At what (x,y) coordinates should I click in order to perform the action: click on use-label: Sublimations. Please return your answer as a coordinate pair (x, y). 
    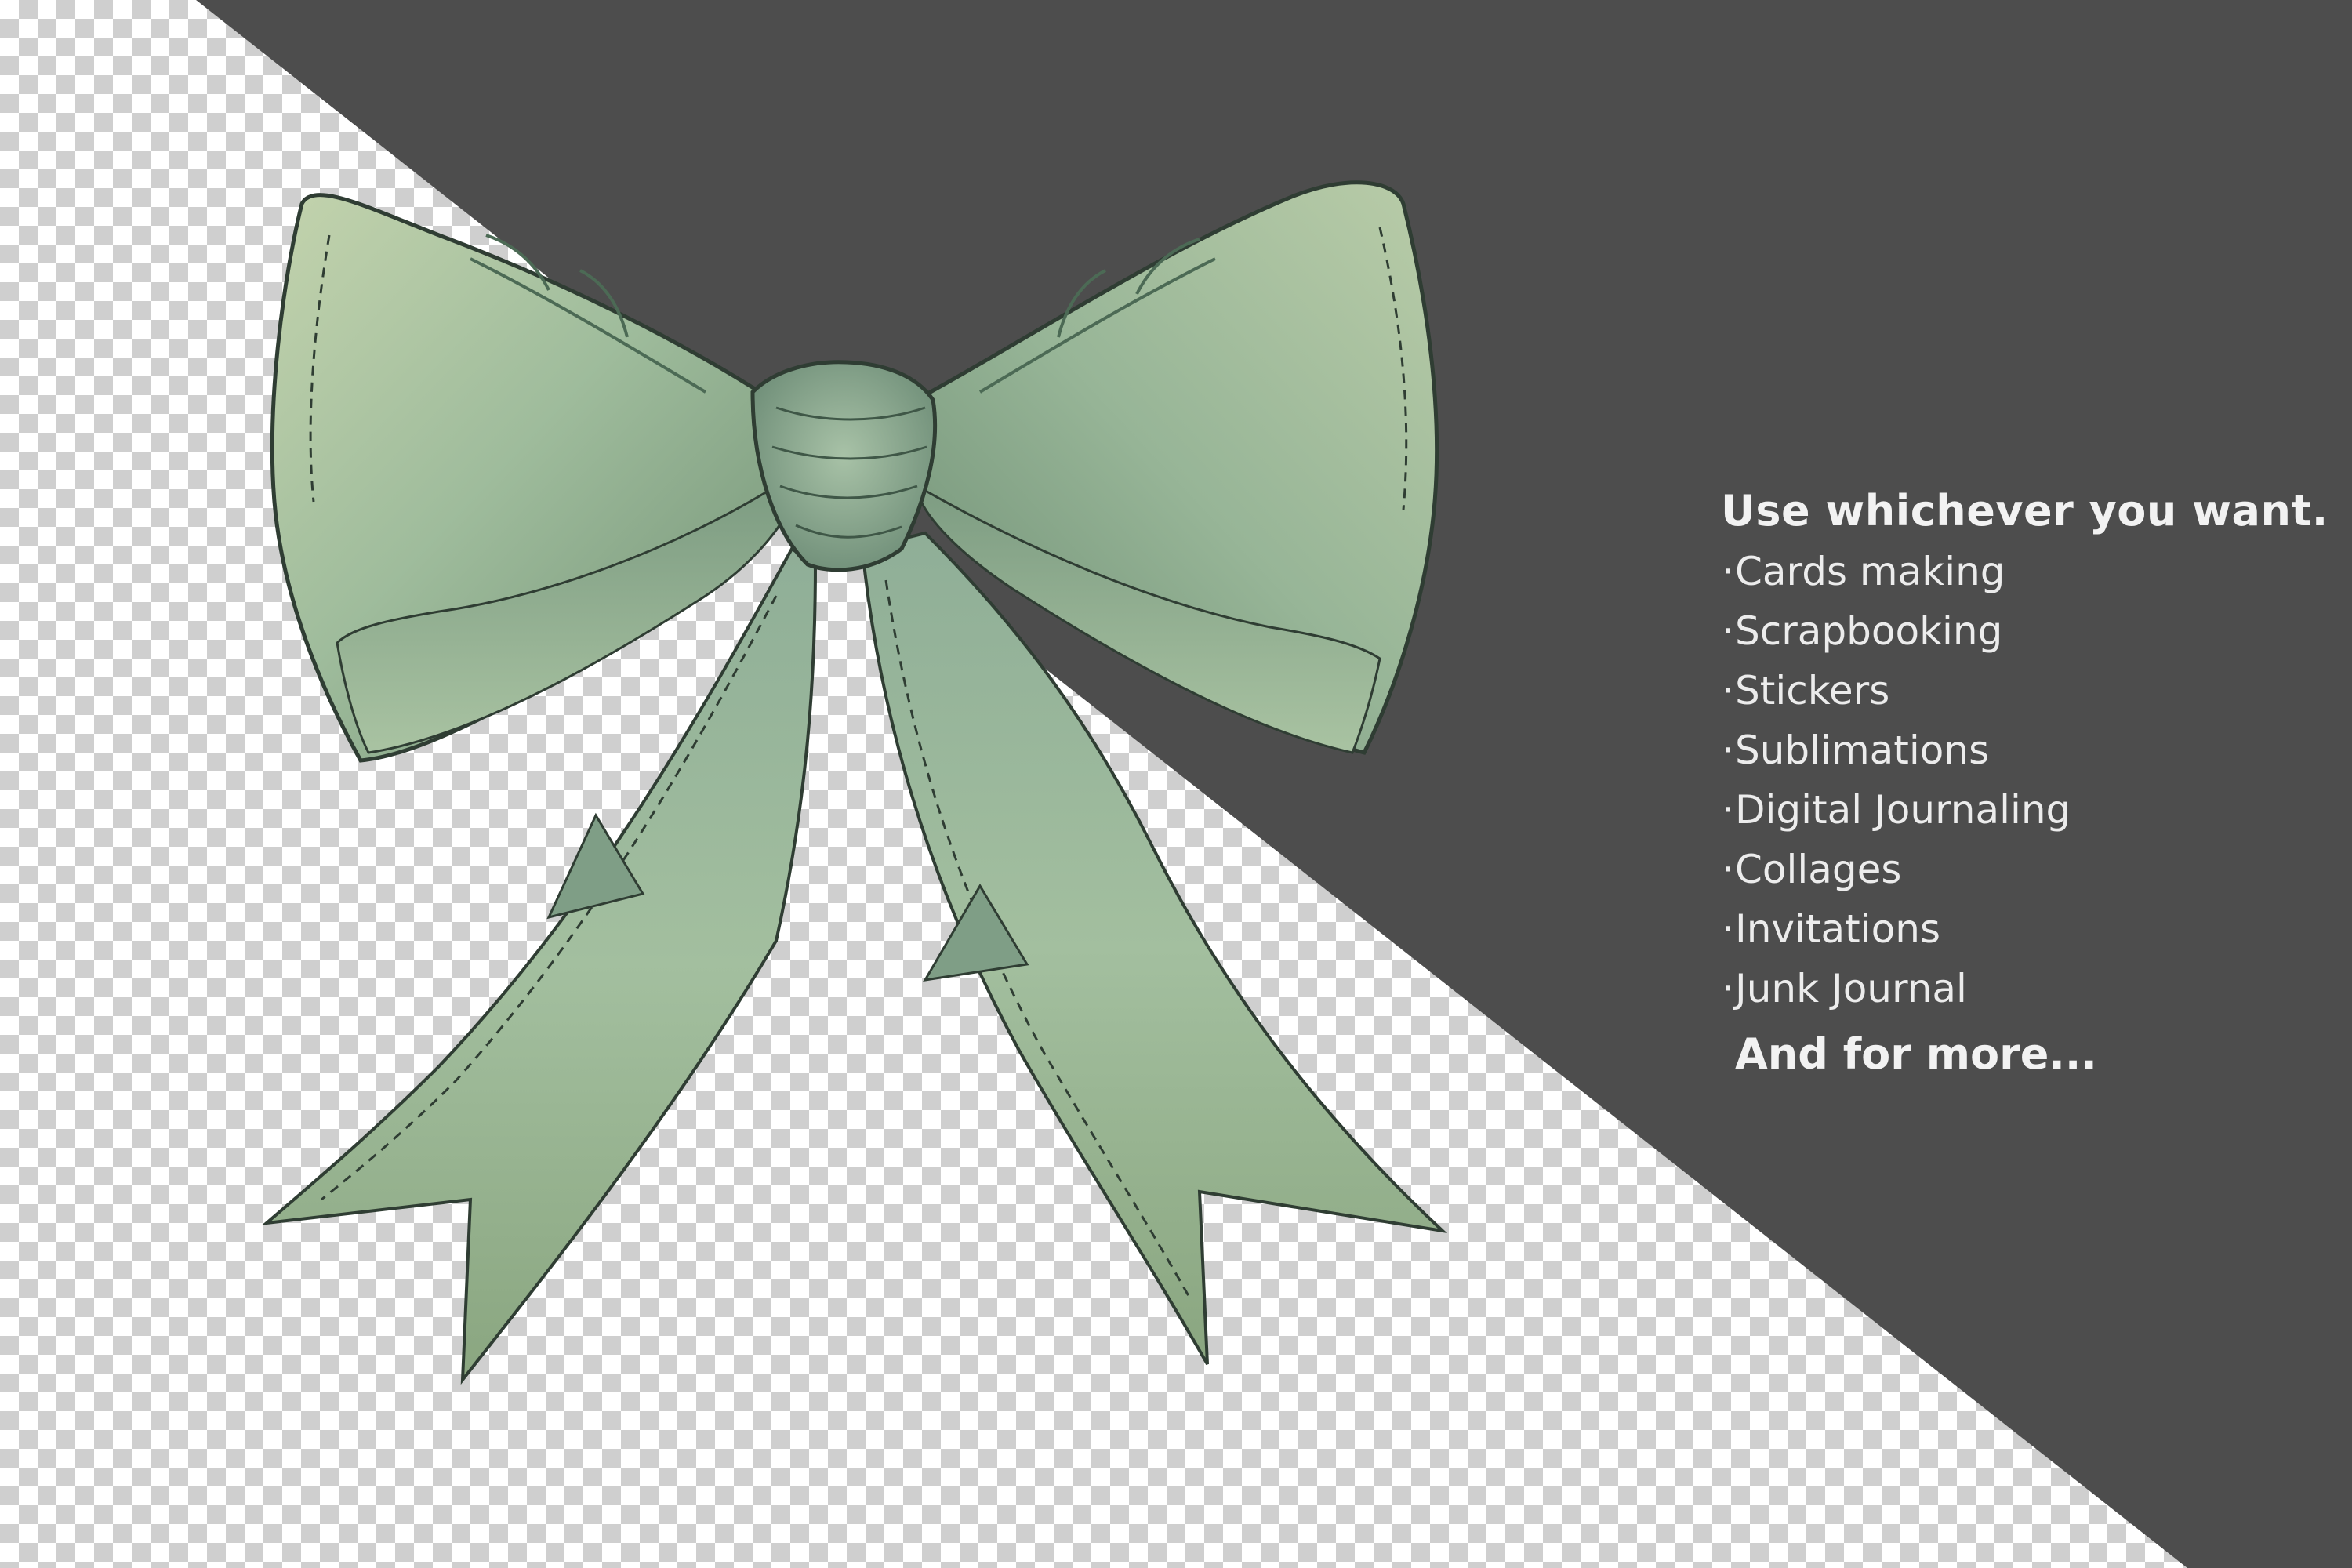
    Looking at the image, I should click on (1863, 750).